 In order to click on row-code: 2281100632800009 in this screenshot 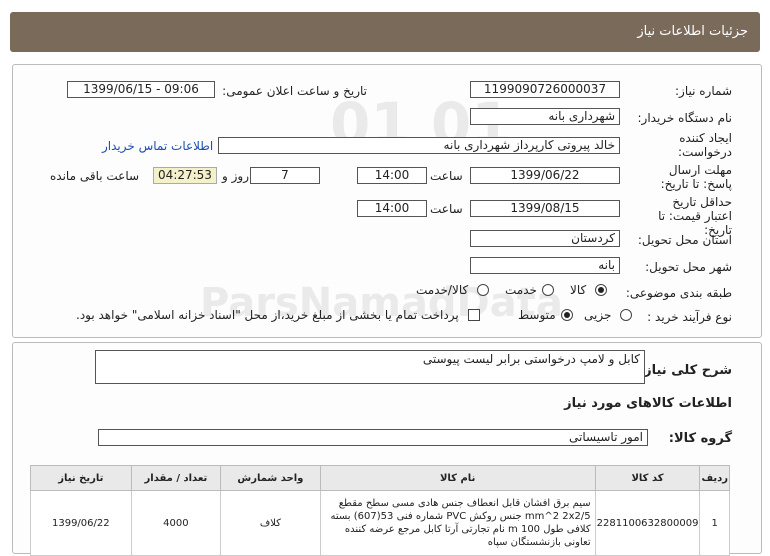, I will do `click(647, 523)`.